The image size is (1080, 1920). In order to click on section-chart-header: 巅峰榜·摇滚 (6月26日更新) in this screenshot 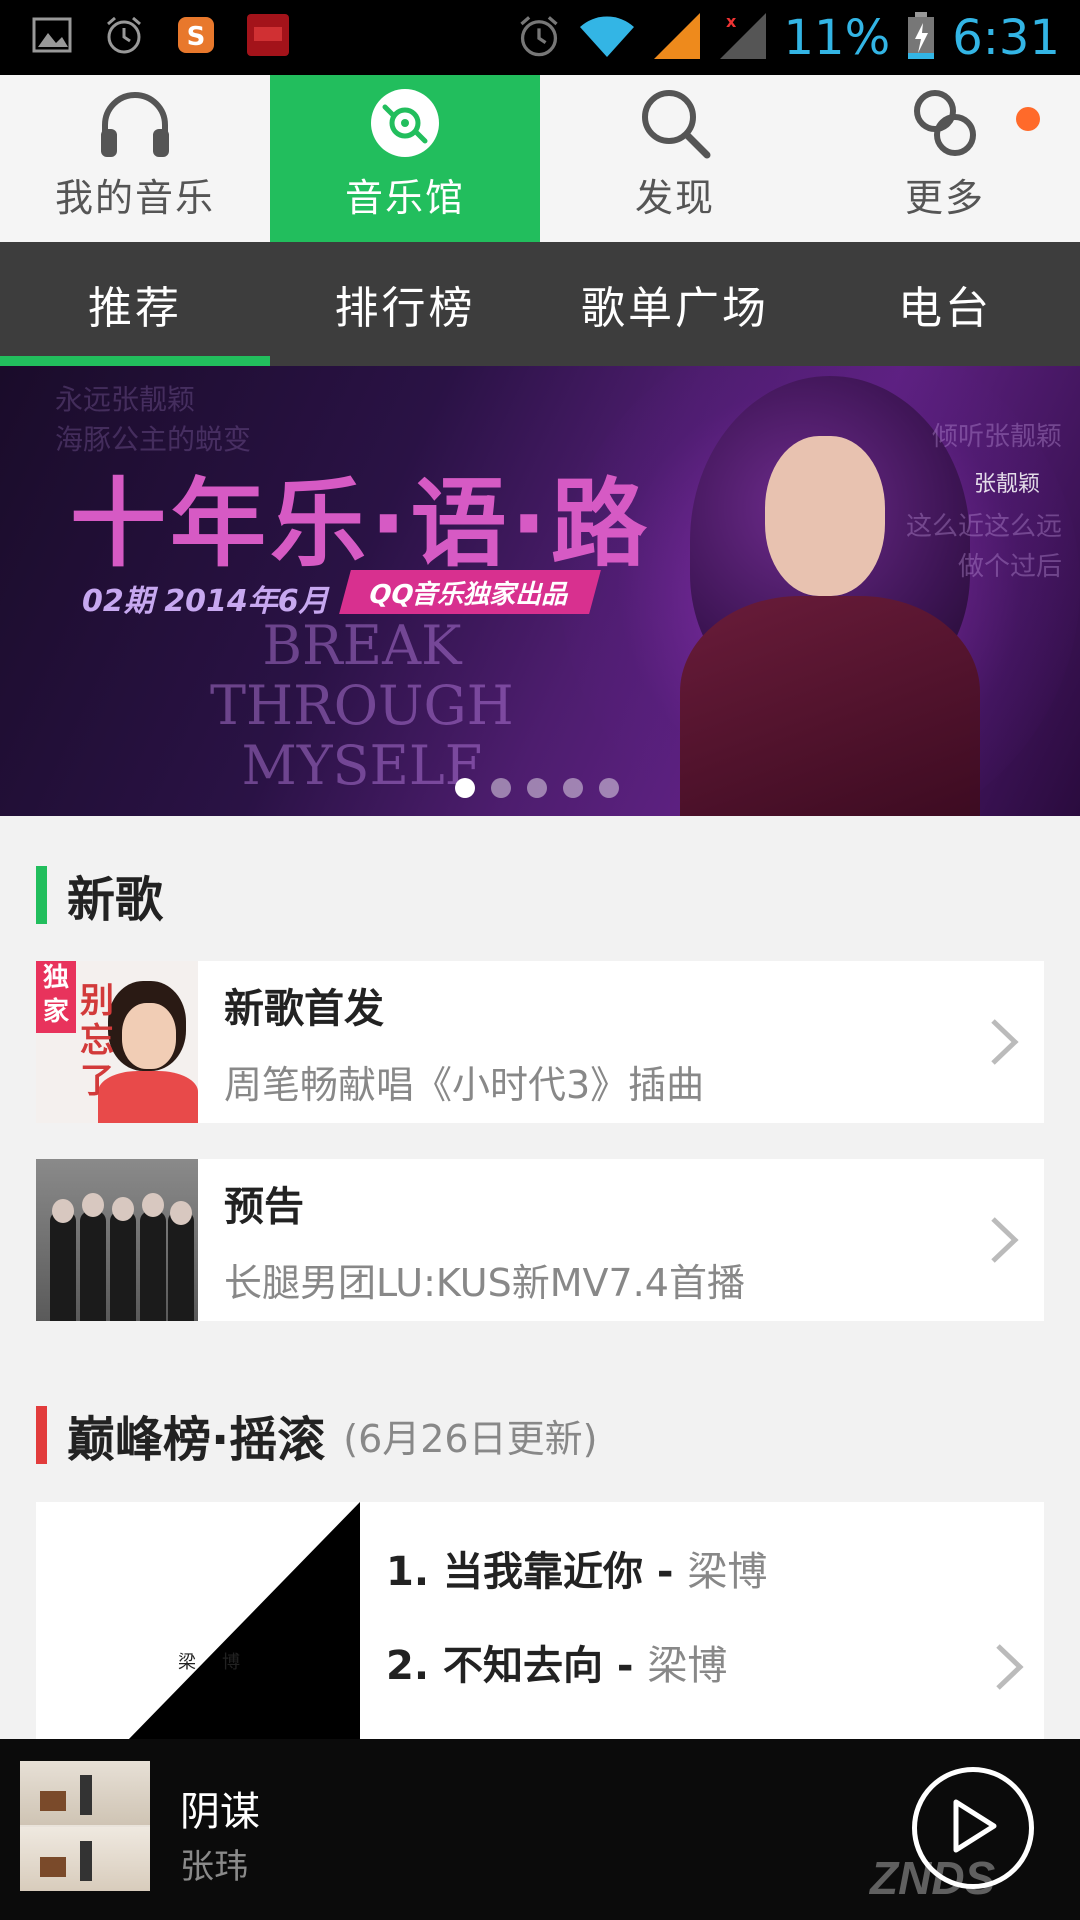, I will do `click(316, 1435)`.